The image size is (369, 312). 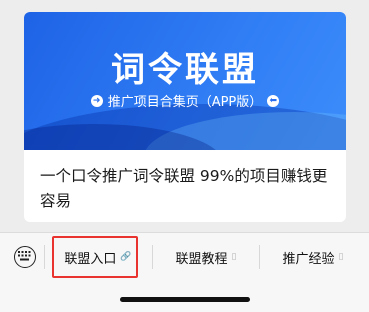 I want to click on menu-item-promotion-experience: 推广经验 ▯, so click(x=313, y=257).